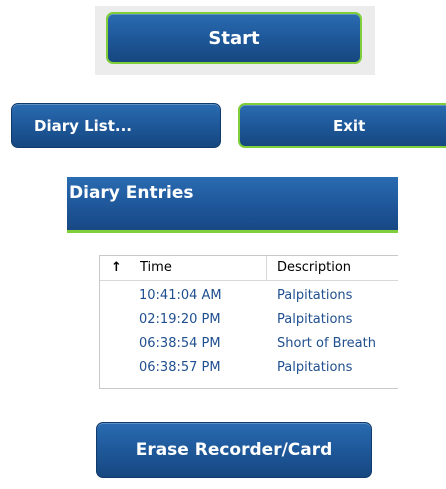 This screenshot has width=446, height=489. What do you see at coordinates (131, 193) in the screenshot?
I see `diary-entries-title: Diary Entries` at bounding box center [131, 193].